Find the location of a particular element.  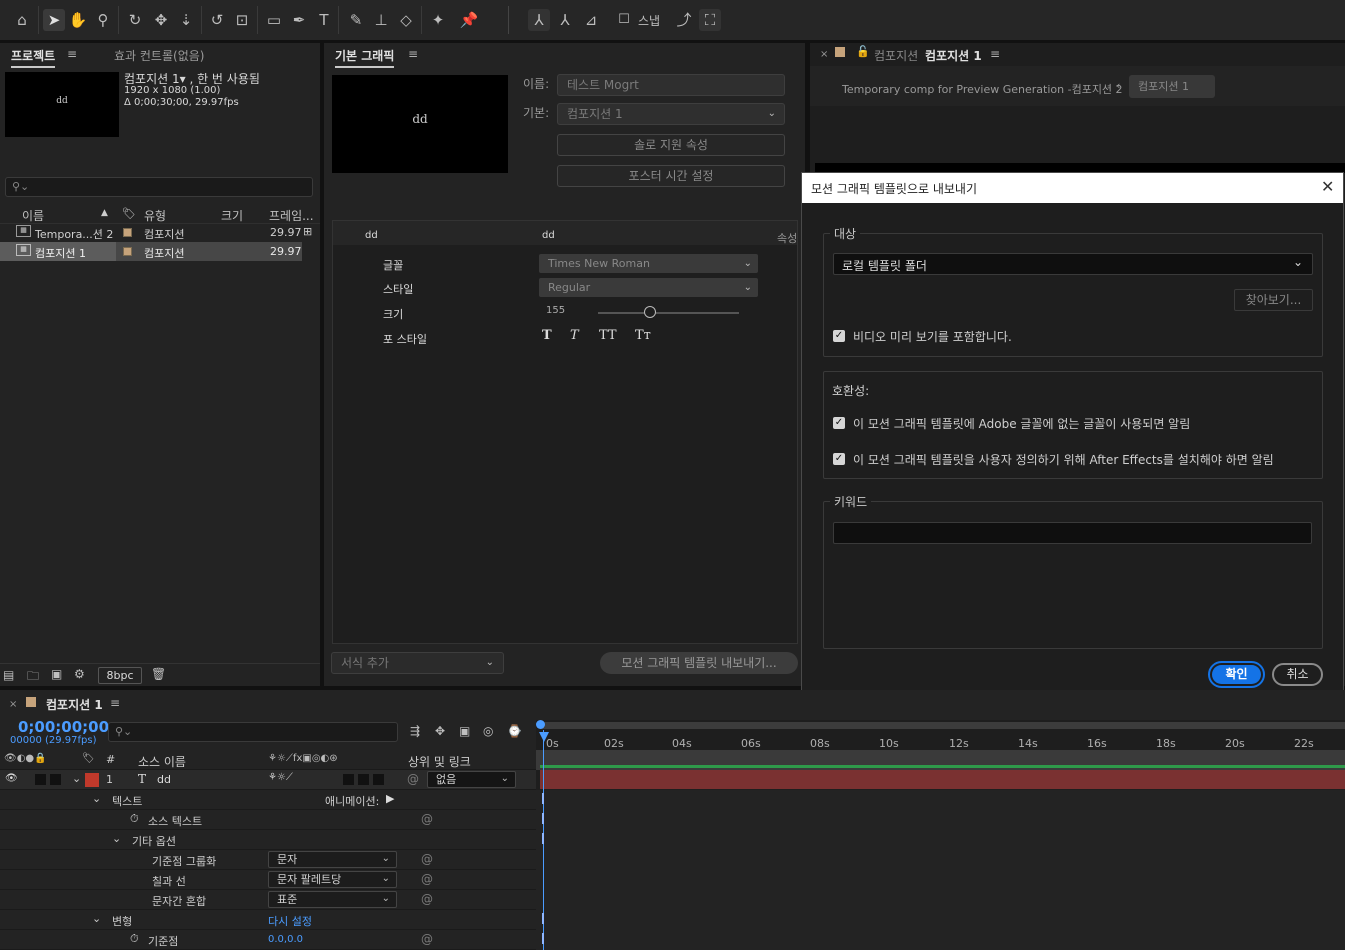

col-source-name: 소스 이름 is located at coordinates (162, 761).